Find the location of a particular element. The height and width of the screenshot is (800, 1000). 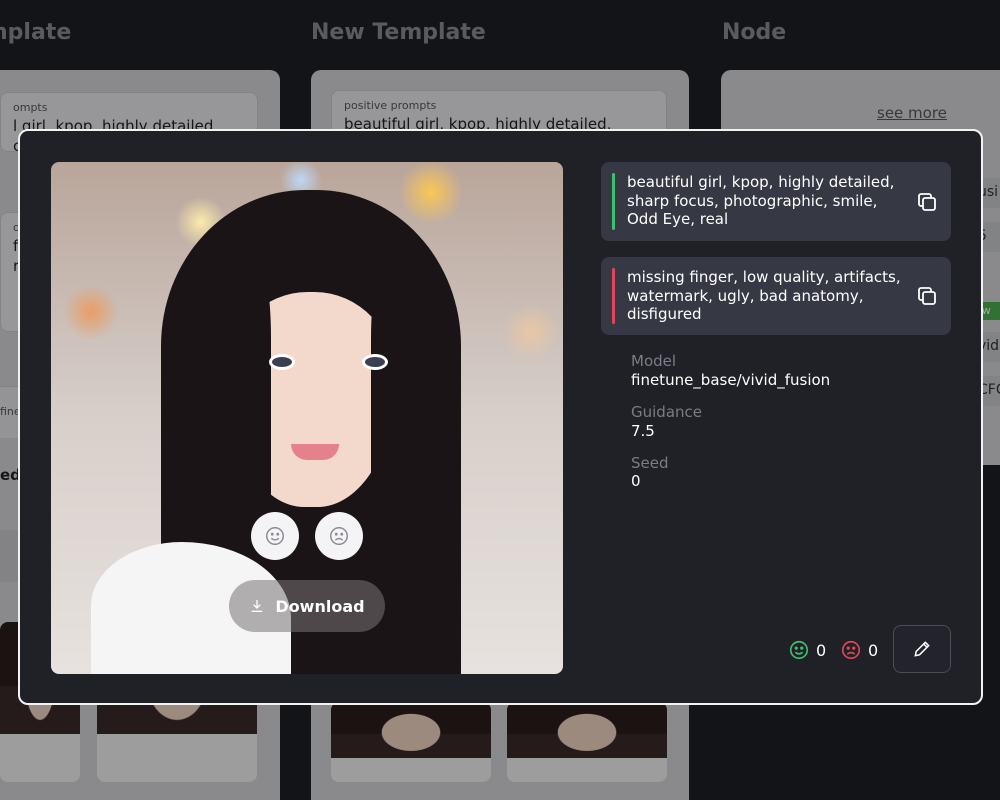

edit-button is located at coordinates (922, 649).